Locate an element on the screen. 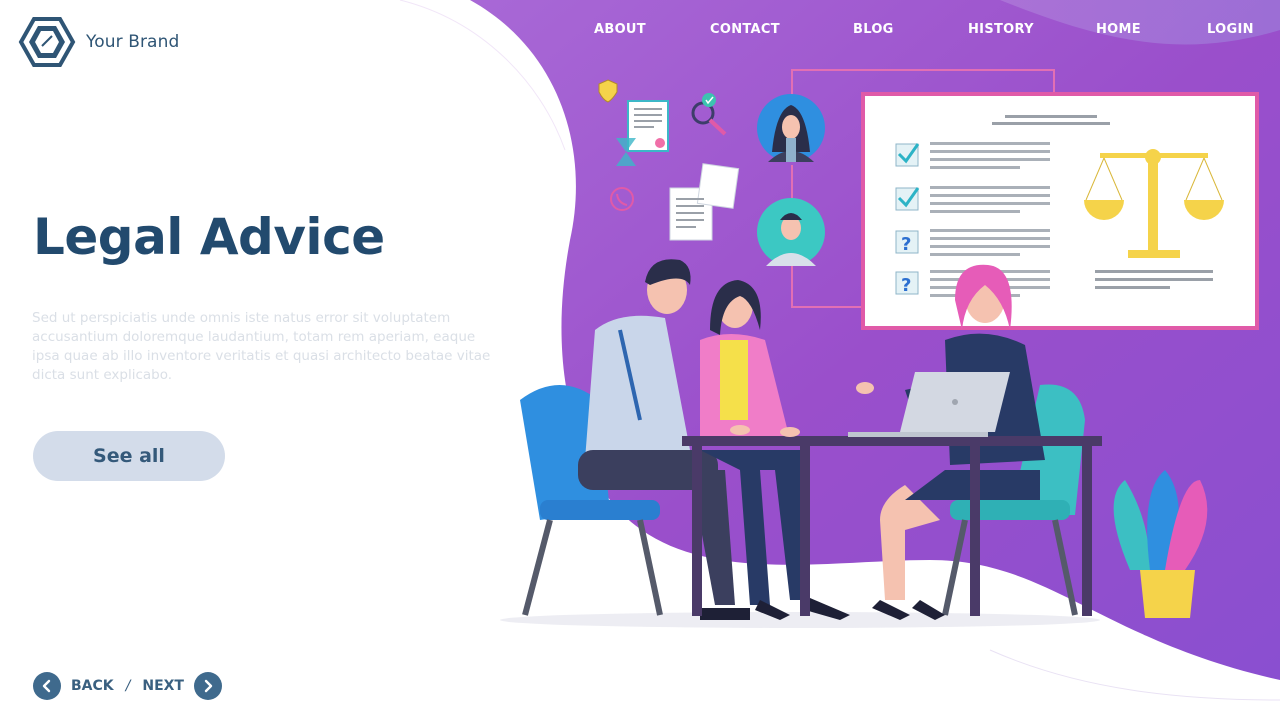 This screenshot has height=720, width=1280. nav-item-home: HOME is located at coordinates (1118, 29).